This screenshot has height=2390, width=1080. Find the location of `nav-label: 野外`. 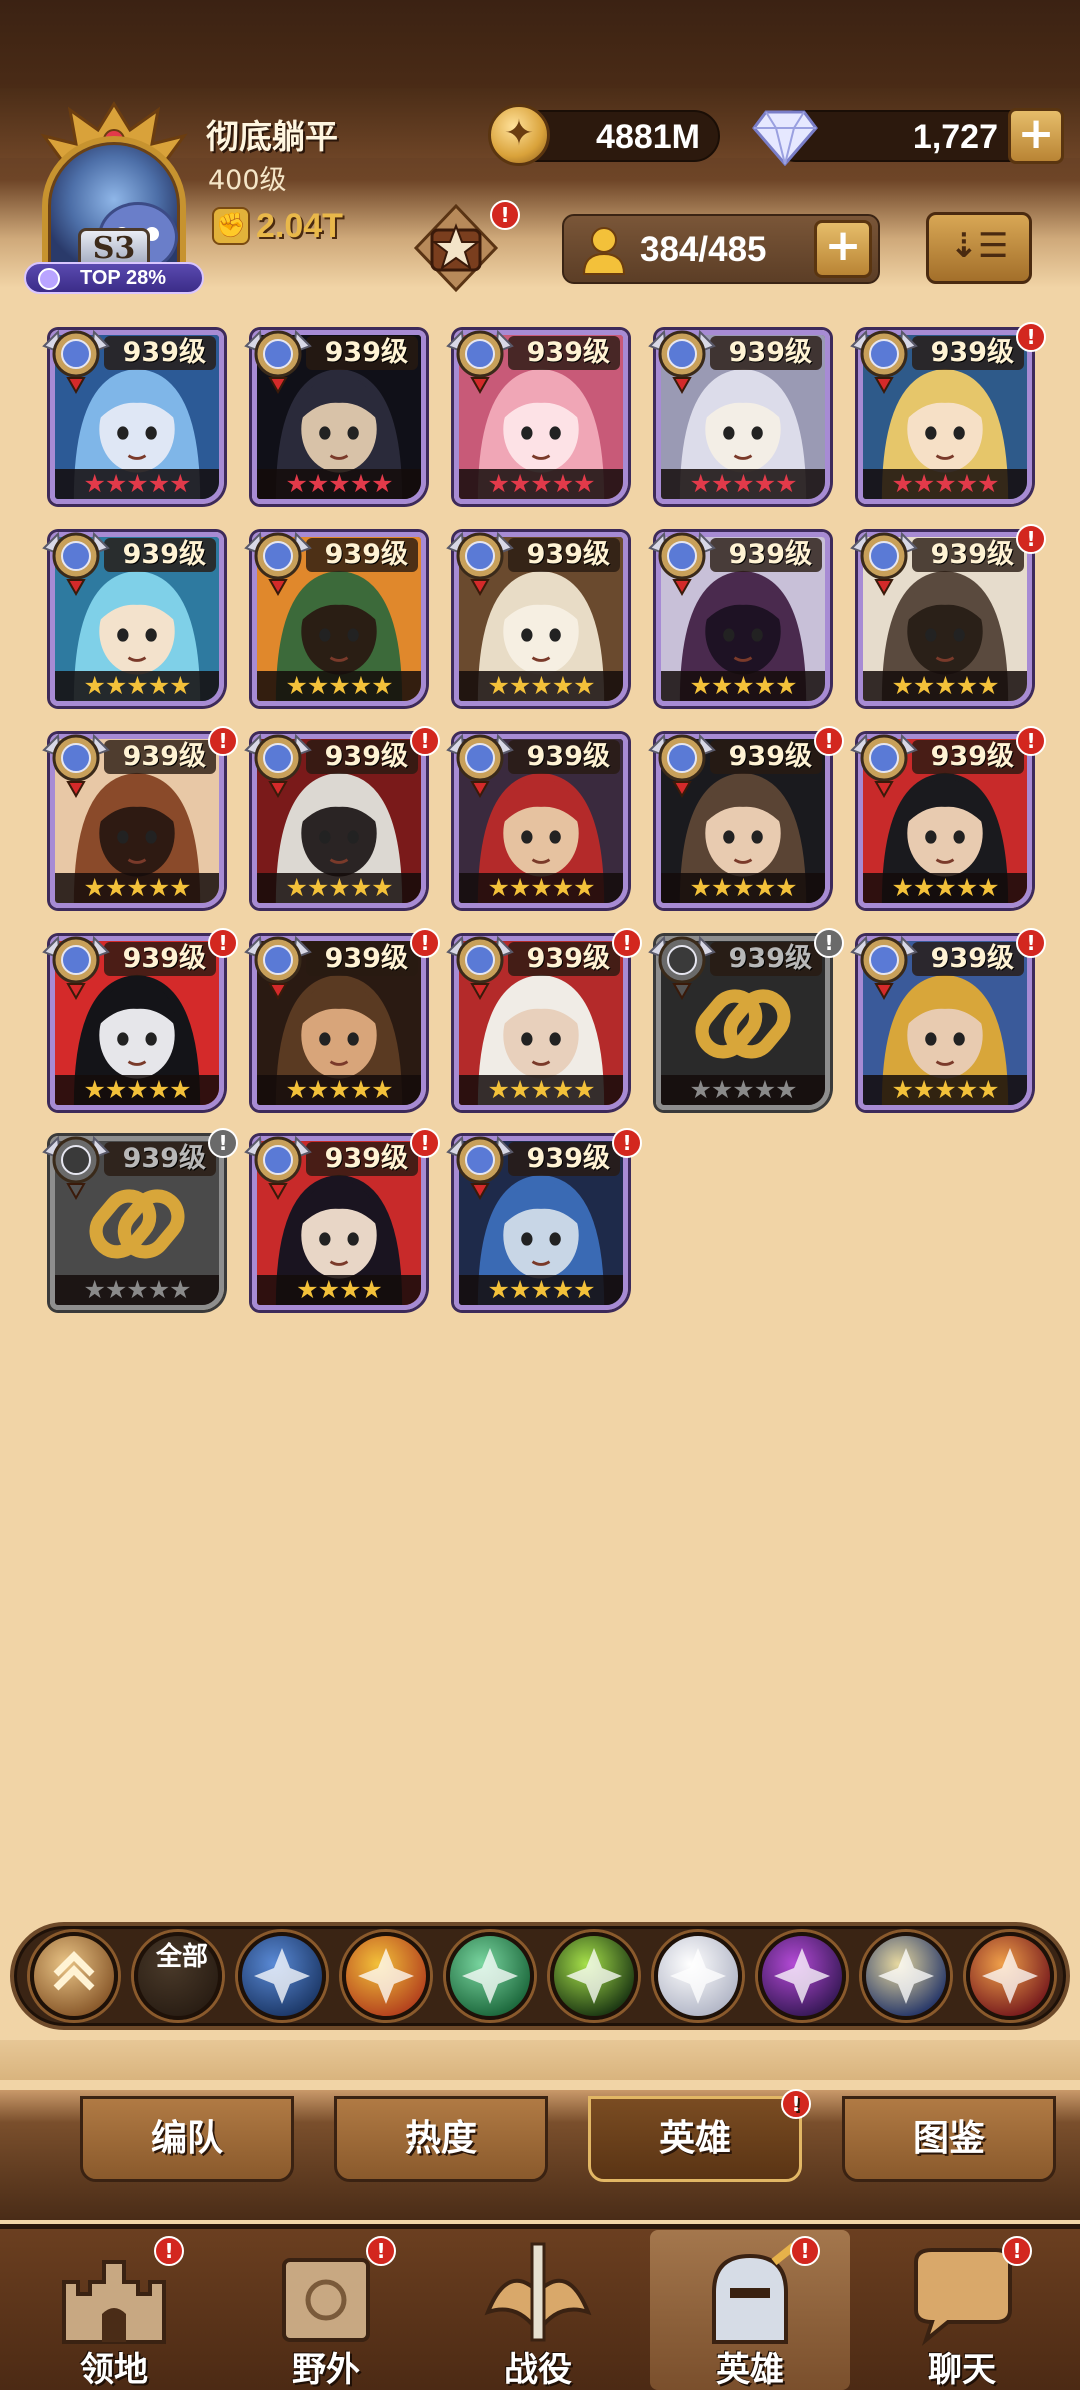

nav-label: 野外 is located at coordinates (326, 2370).